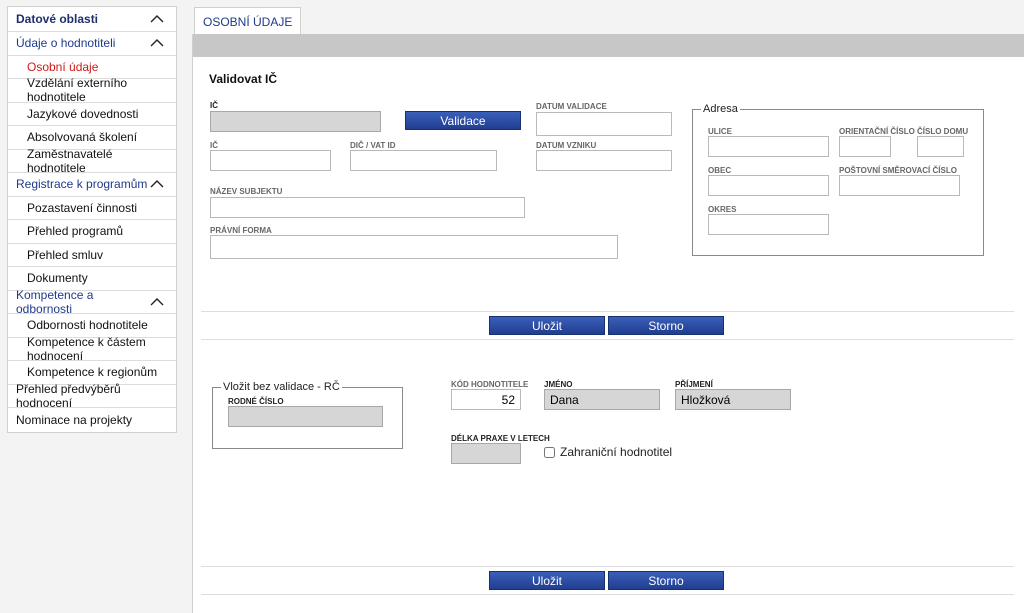  Describe the element at coordinates (865, 146) in the screenshot. I see `orientacni-cislo-input` at that location.